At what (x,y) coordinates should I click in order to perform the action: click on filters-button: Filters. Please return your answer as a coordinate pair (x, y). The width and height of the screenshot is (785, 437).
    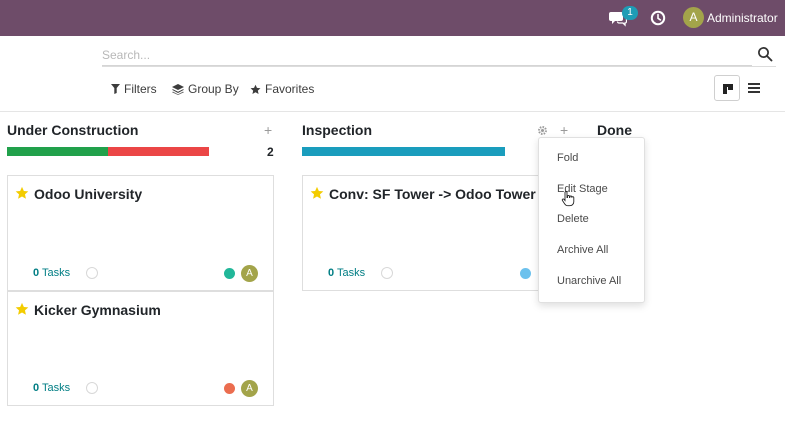
    Looking at the image, I should click on (134, 89).